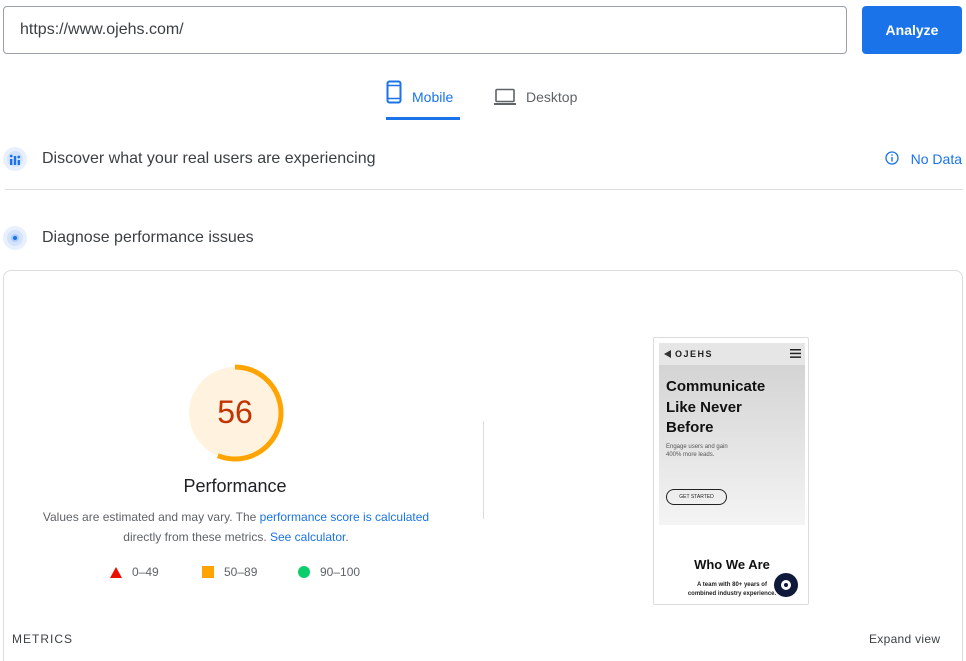 Image resolution: width=966 pixels, height=661 pixels. I want to click on tab-desktop: Desktop, so click(535, 100).